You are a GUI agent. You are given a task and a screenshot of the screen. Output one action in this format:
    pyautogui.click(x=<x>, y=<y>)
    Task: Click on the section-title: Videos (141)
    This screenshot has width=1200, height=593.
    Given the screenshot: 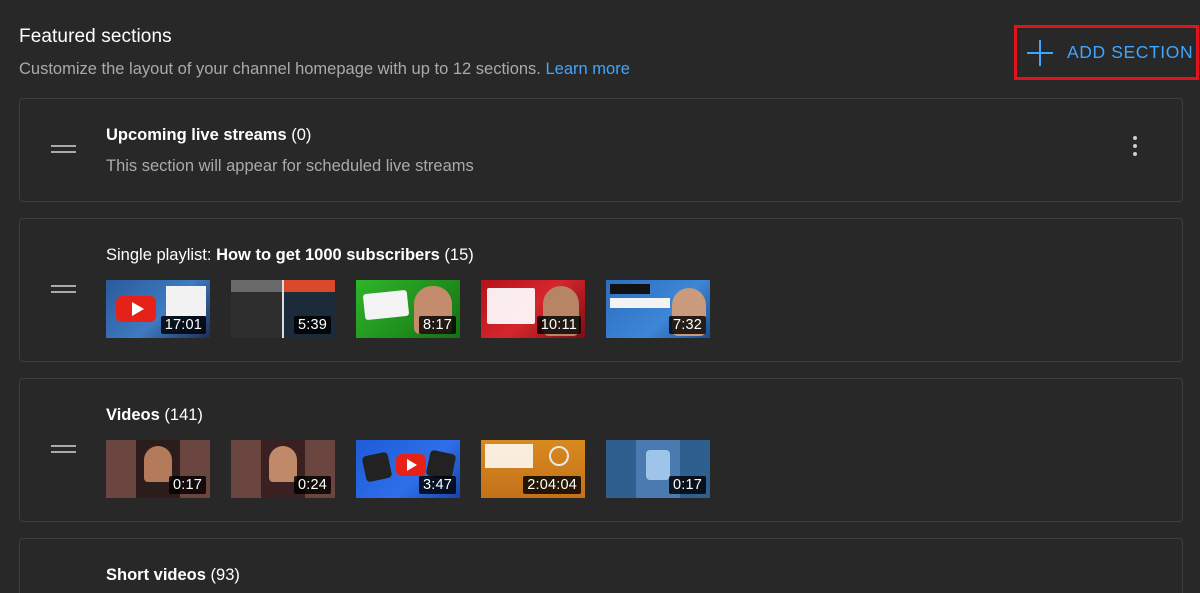 What is the action you would take?
    pyautogui.click(x=154, y=415)
    